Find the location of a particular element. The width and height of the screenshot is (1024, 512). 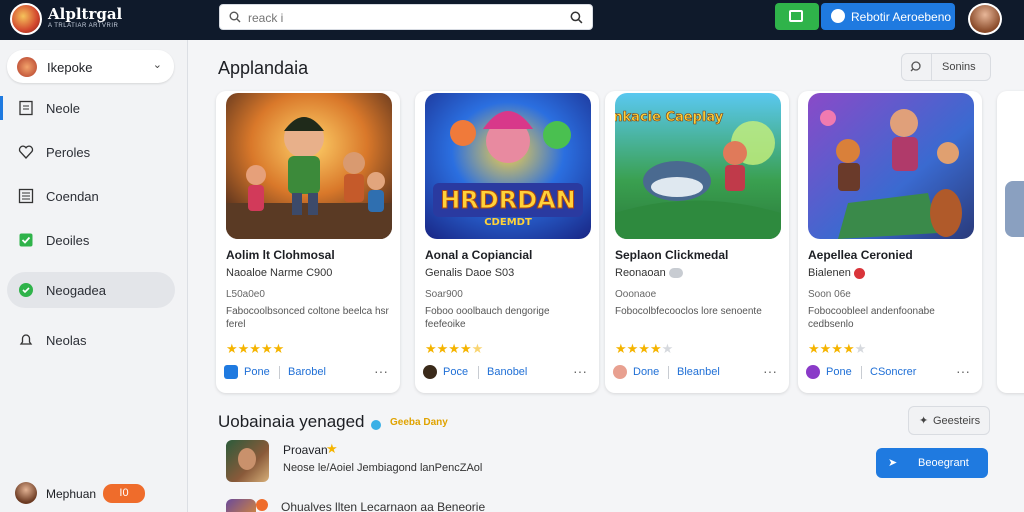

list-item: Ohualves llten Lecarnaon aa Beneorie is located at coordinates (376, 504).